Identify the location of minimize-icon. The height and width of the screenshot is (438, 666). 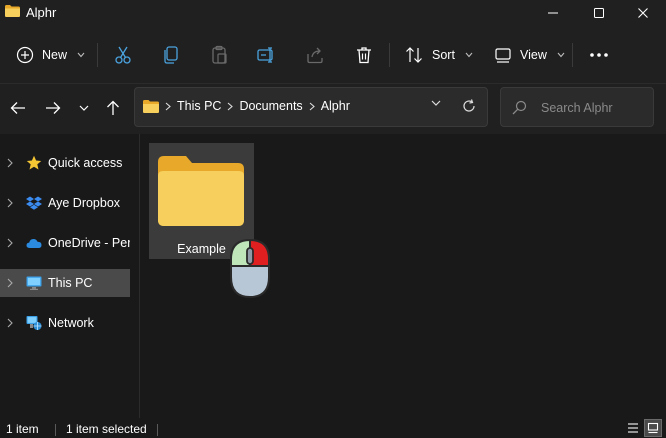
(553, 13).